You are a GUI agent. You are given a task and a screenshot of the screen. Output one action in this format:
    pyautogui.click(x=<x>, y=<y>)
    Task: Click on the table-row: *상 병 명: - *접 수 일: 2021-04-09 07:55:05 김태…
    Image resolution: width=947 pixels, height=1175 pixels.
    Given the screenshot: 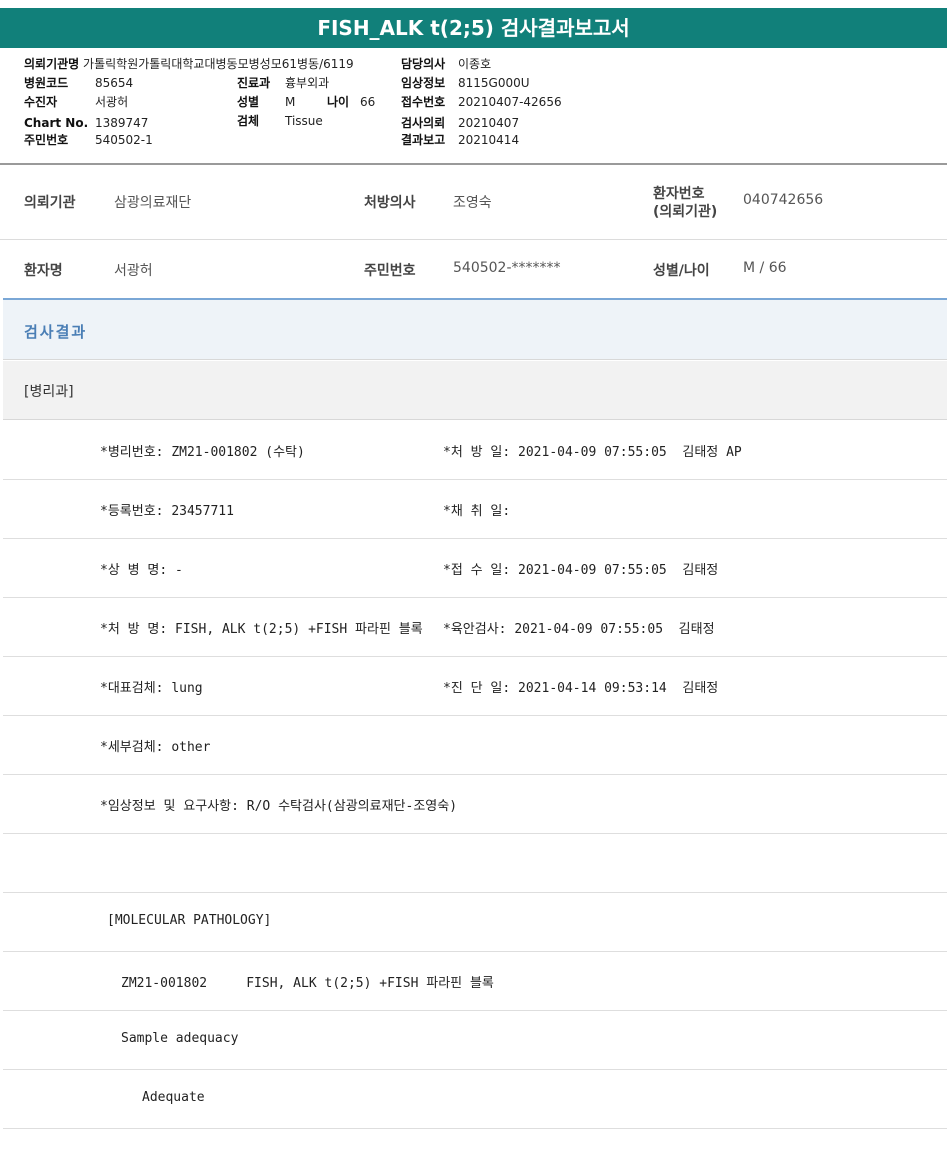 What is the action you would take?
    pyautogui.click(x=475, y=568)
    